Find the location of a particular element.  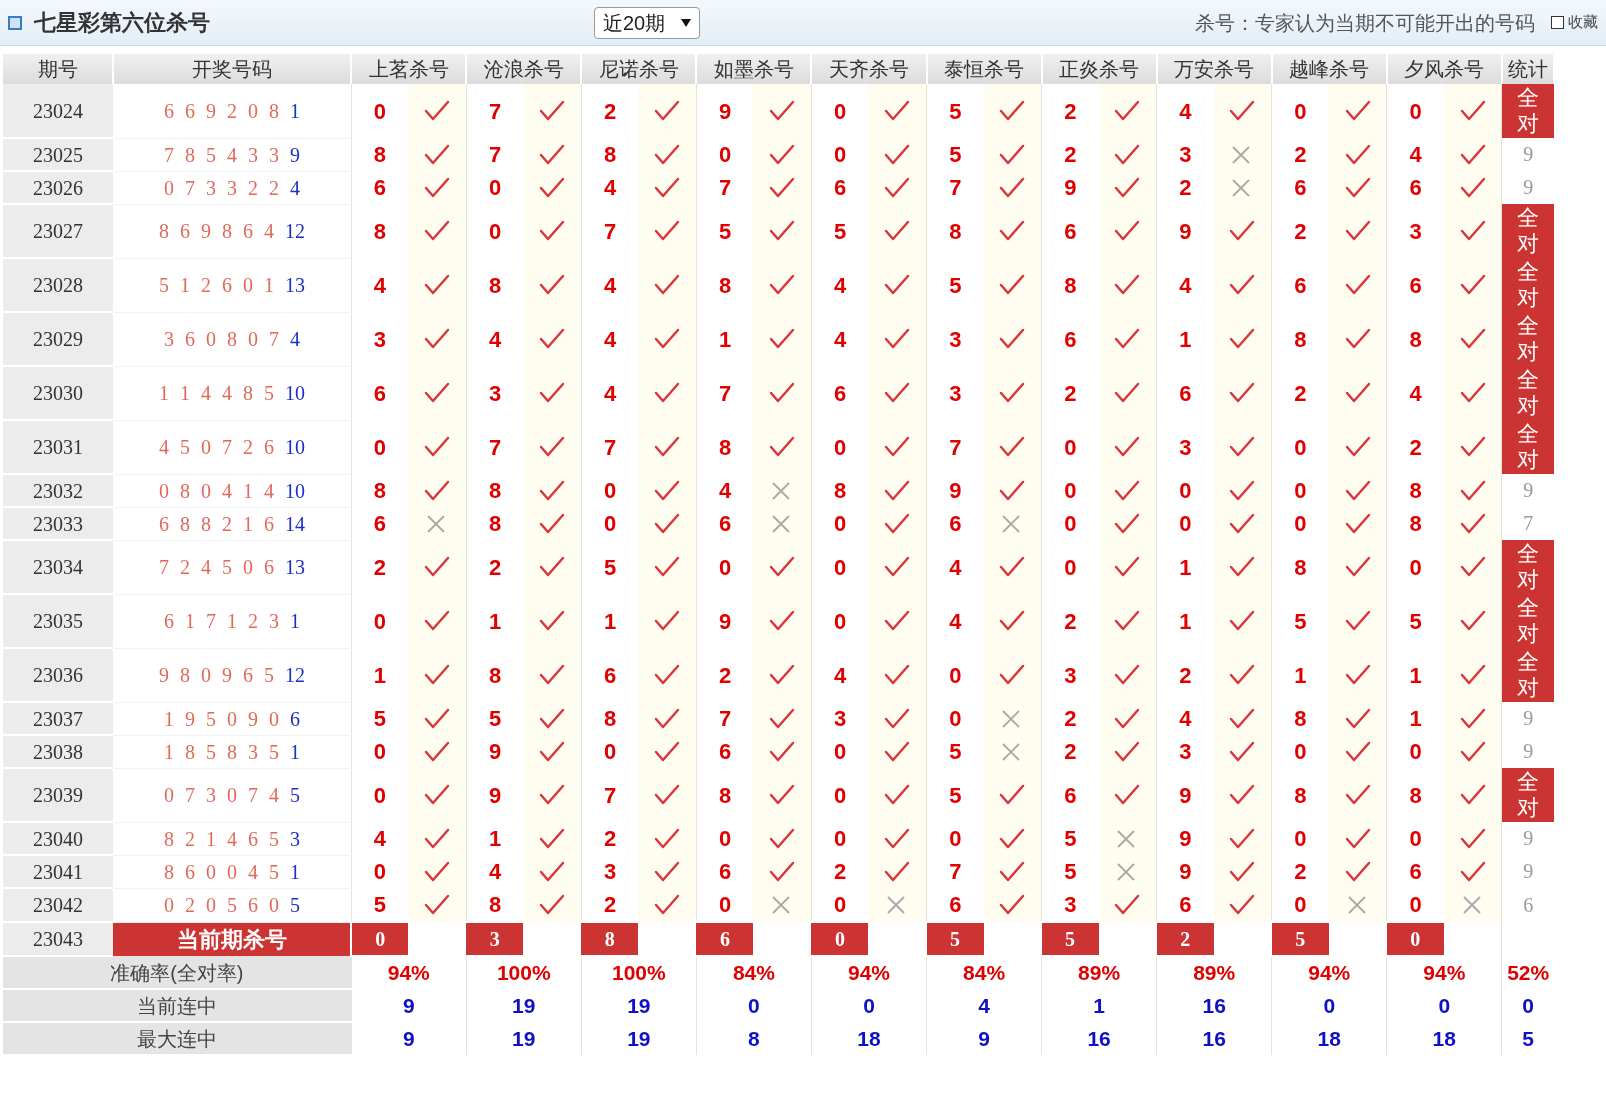

summary-value: 89% is located at coordinates (1214, 972).